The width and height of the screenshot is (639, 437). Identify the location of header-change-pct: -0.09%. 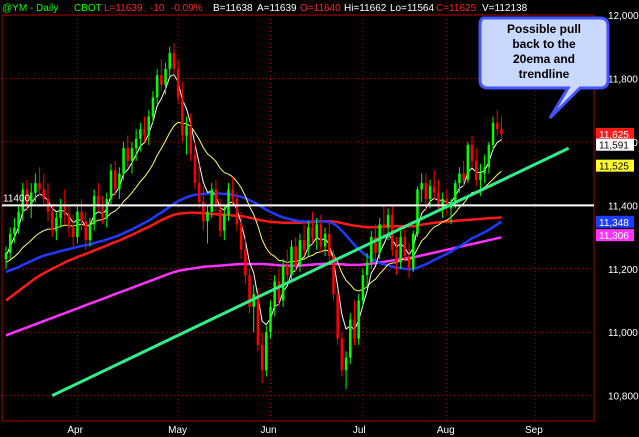
(187, 8).